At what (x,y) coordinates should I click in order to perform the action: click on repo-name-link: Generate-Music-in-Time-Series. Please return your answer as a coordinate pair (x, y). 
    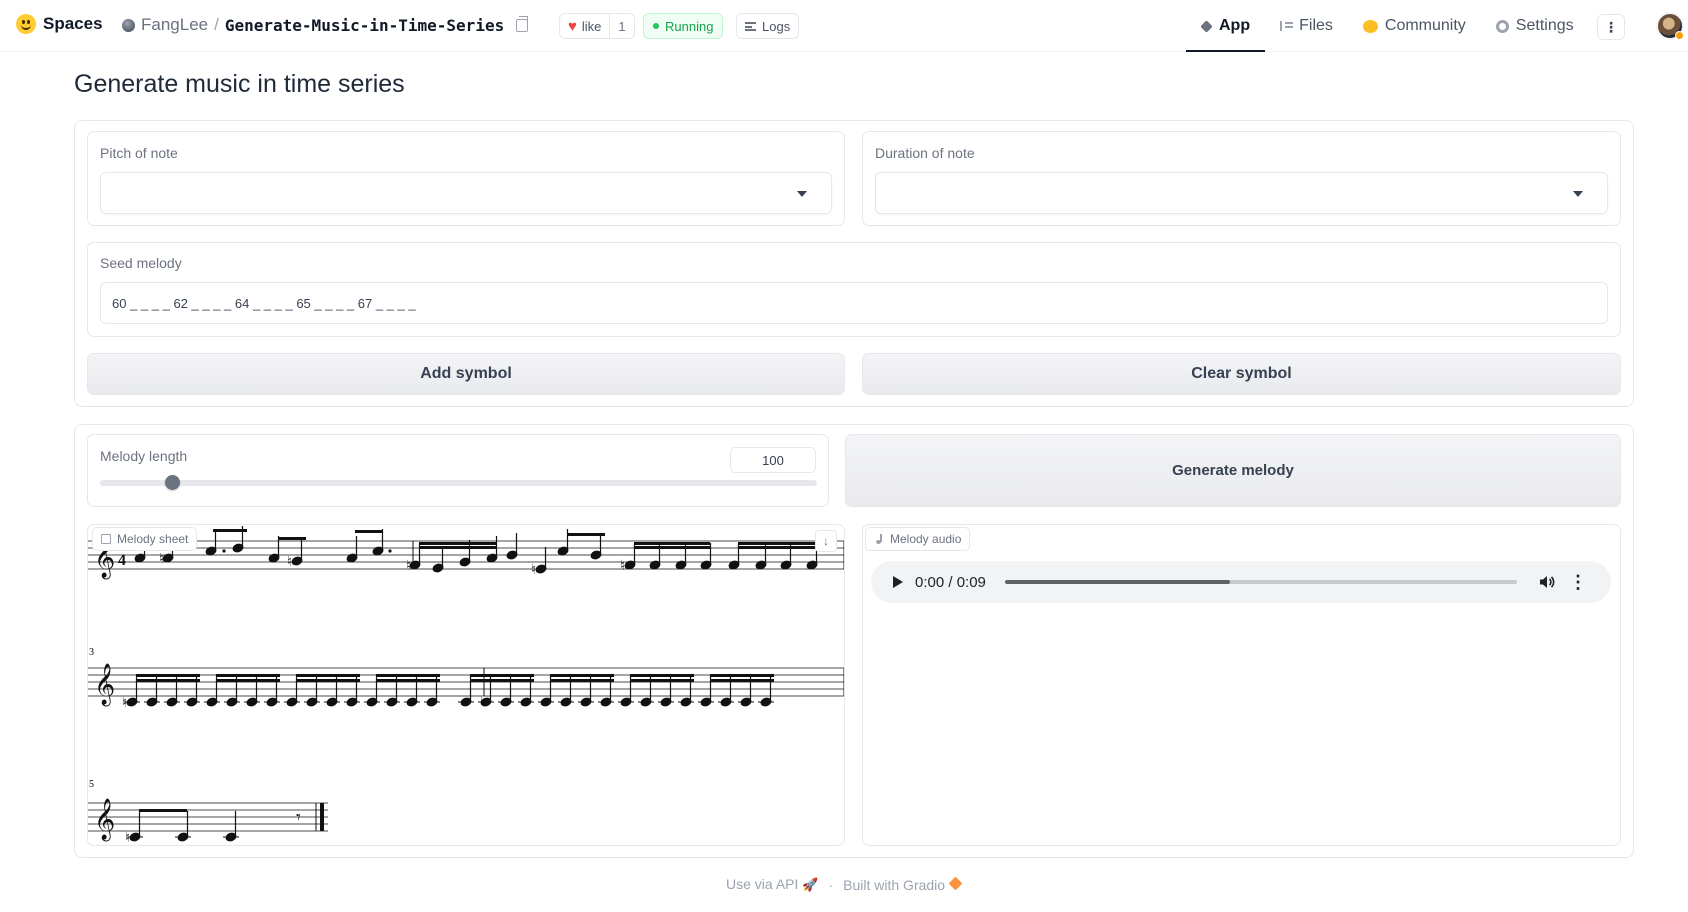
    Looking at the image, I should click on (364, 25).